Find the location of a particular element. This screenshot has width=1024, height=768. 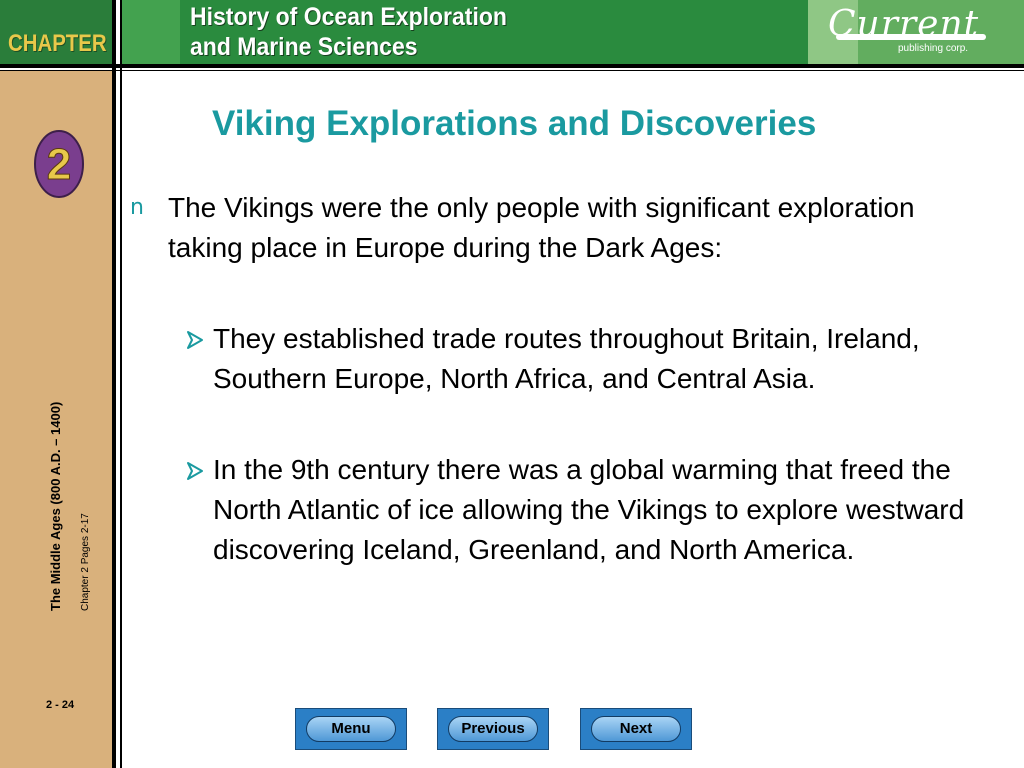

chapter-label: CHAPTER is located at coordinates (57, 43).